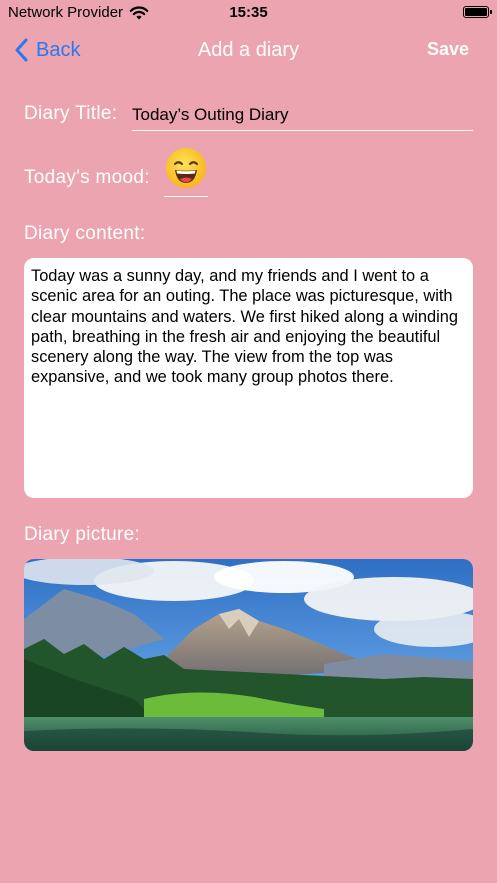  What do you see at coordinates (71, 113) in the screenshot?
I see `diary-title-label: Diary Title:` at bounding box center [71, 113].